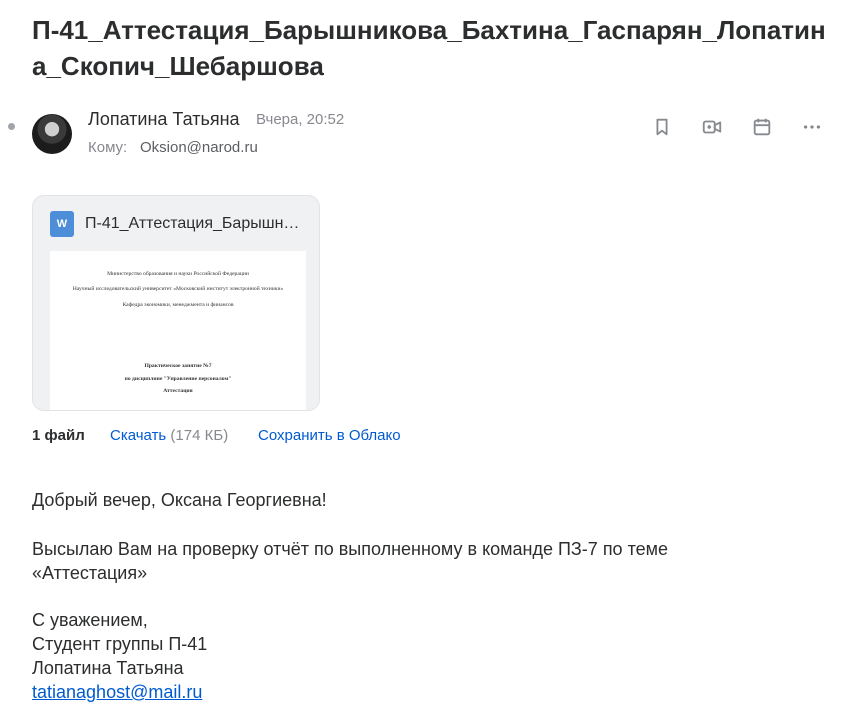  What do you see at coordinates (138, 435) in the screenshot?
I see `download-label: Скачать` at bounding box center [138, 435].